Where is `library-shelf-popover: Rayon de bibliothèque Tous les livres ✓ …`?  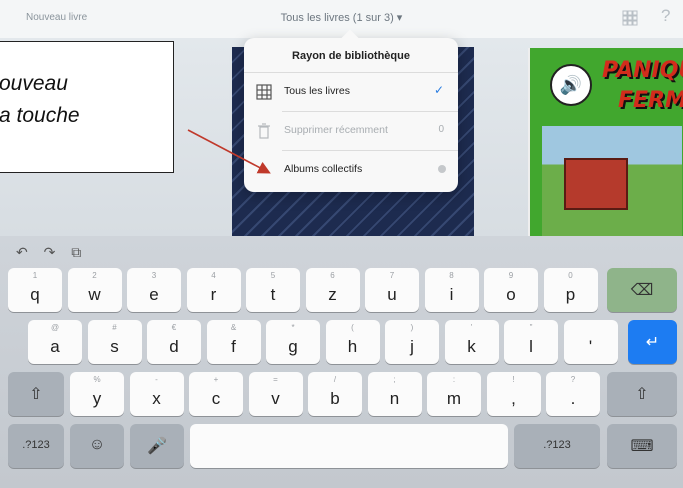
library-shelf-popover: Rayon de bibliothèque Tous les livres ✓ … is located at coordinates (351, 110).